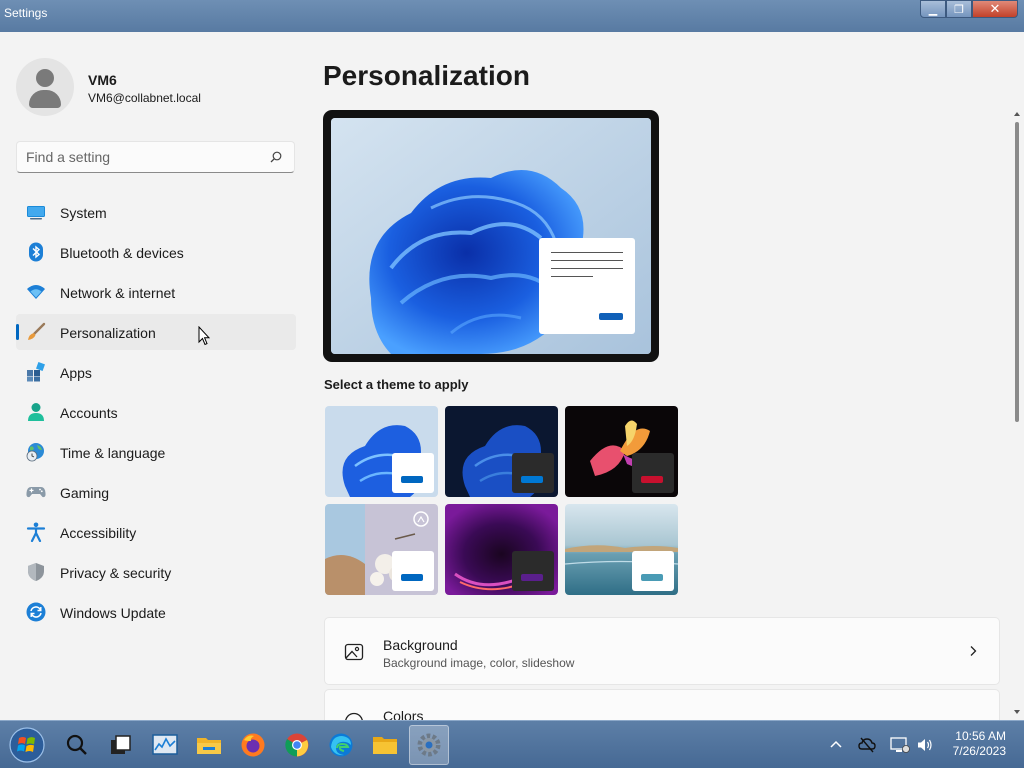 The image size is (1024, 768). What do you see at coordinates (156, 492) in the screenshot?
I see `sidebar-item-gaming: Gaming` at bounding box center [156, 492].